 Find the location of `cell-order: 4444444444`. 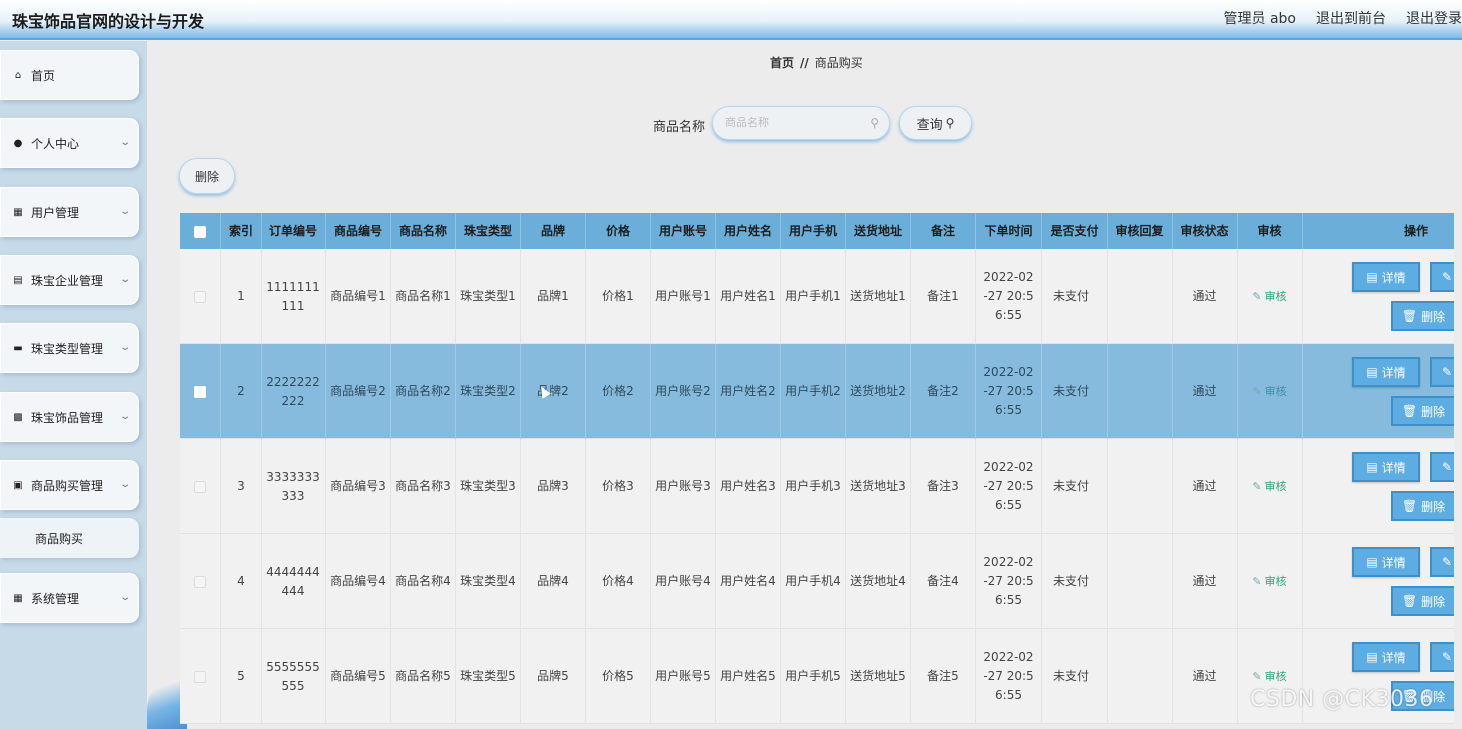

cell-order: 4444444444 is located at coordinates (293, 581).